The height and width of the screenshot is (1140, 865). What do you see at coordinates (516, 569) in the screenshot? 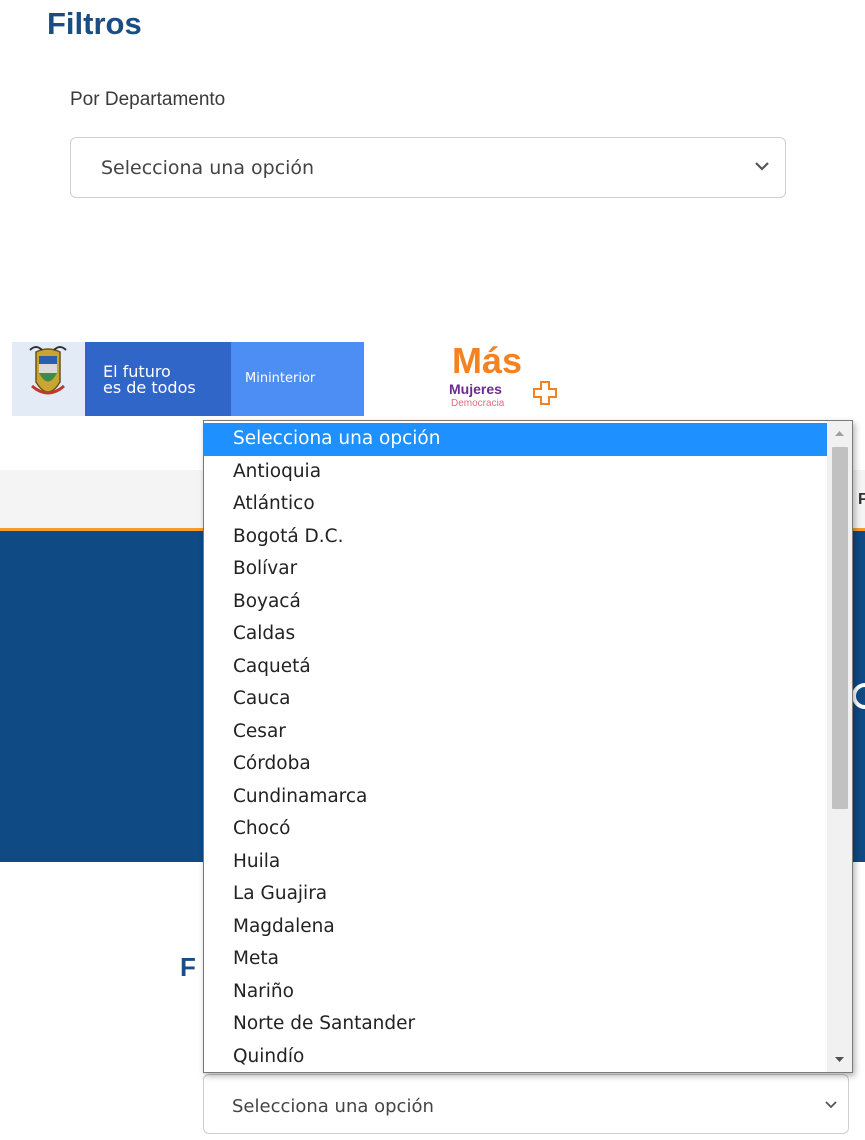
I see `dropdown-option: Bolívar` at bounding box center [516, 569].